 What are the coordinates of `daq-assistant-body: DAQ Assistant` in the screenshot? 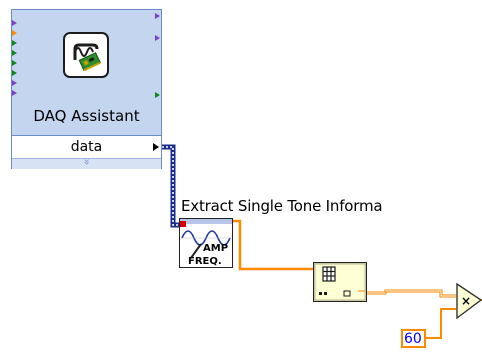 It's located at (86, 72).